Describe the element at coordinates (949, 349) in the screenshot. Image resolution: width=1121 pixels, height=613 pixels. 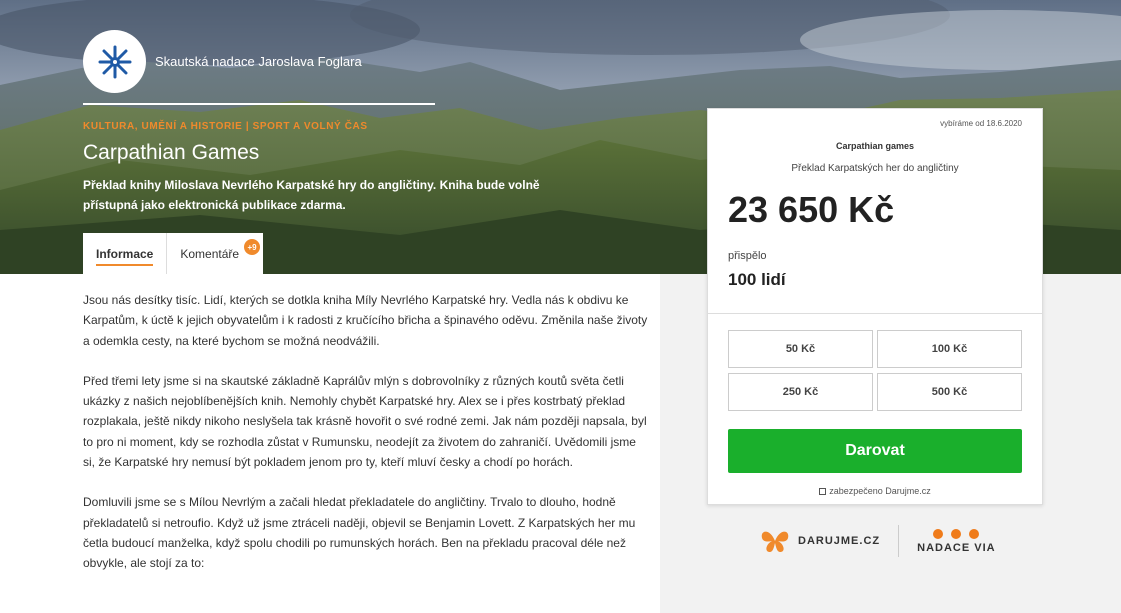
I see `amount-option-100: 100 Kč` at that location.